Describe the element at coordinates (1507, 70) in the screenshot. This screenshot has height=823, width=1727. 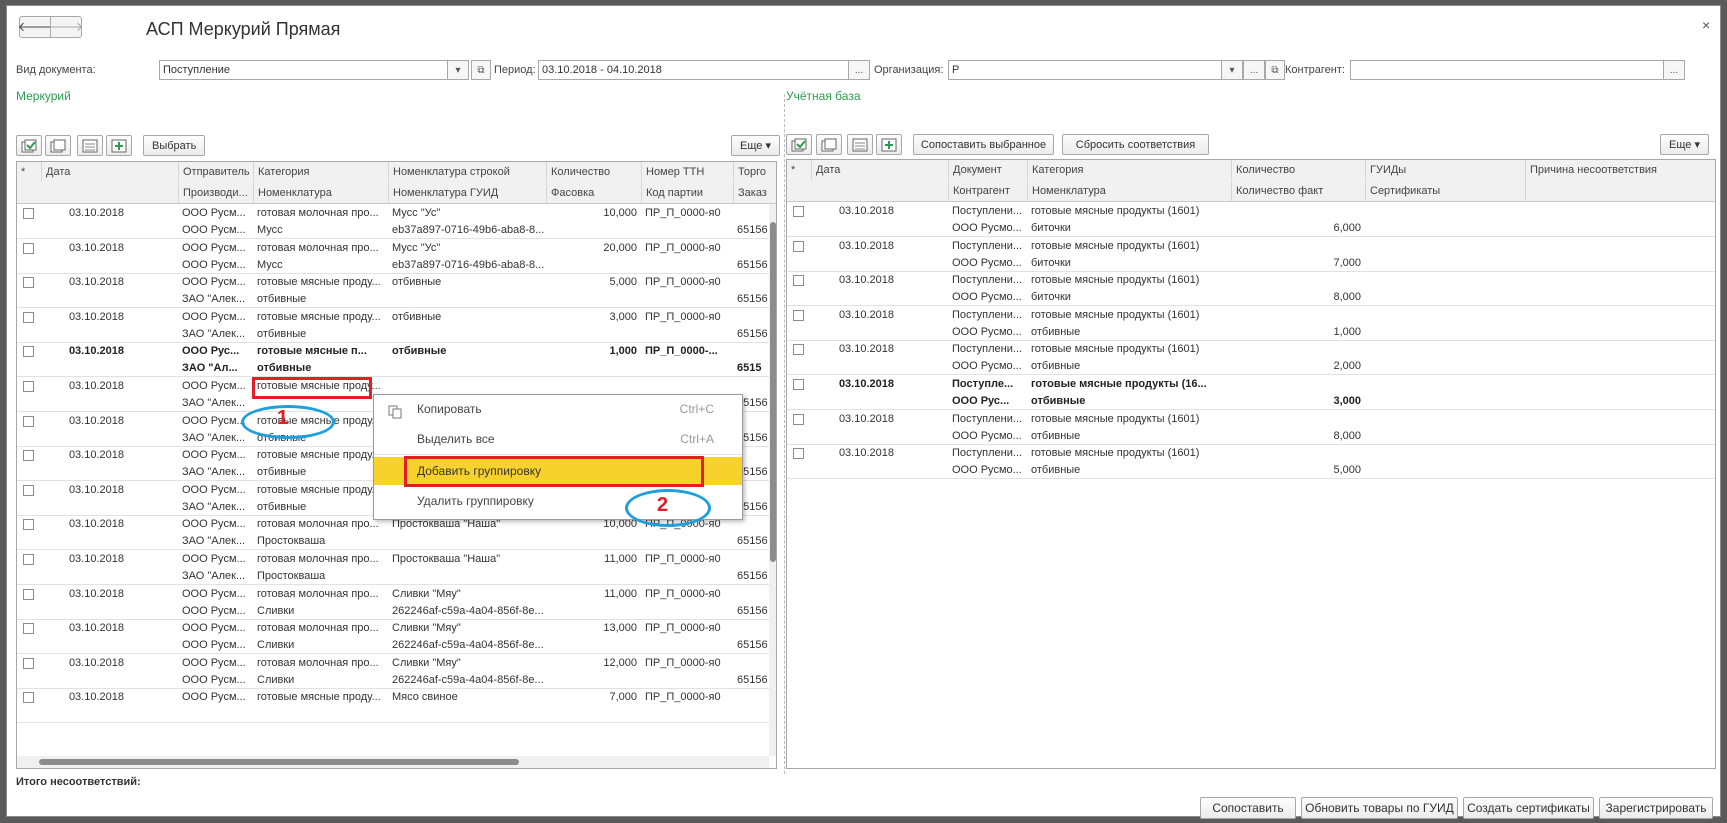
I see `contractor-field` at that location.